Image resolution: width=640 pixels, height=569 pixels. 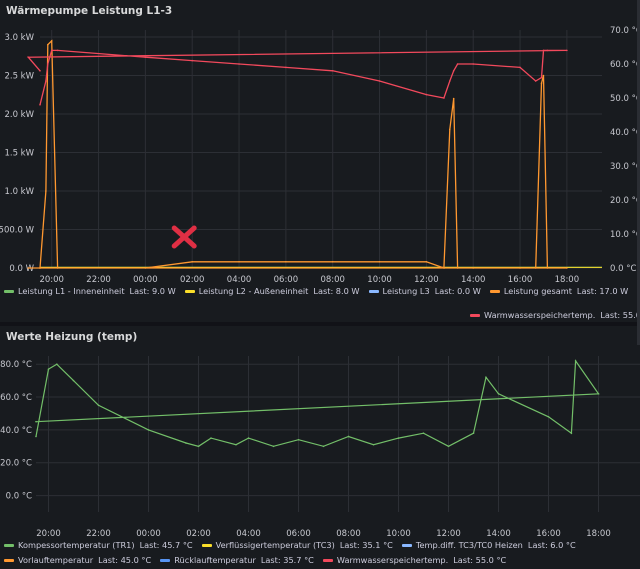 What do you see at coordinates (625, 235) in the screenshot?
I see `y2-tick-label: 10.0 °C` at bounding box center [625, 235].